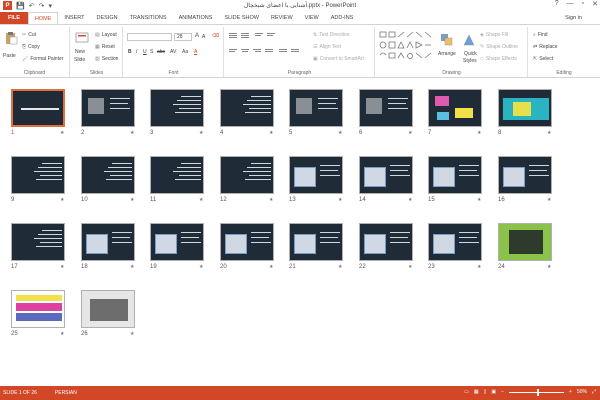 The height and width of the screenshot is (400, 600). Describe the element at coordinates (106, 59) in the screenshot. I see `section-button: ▥ Section` at that location.